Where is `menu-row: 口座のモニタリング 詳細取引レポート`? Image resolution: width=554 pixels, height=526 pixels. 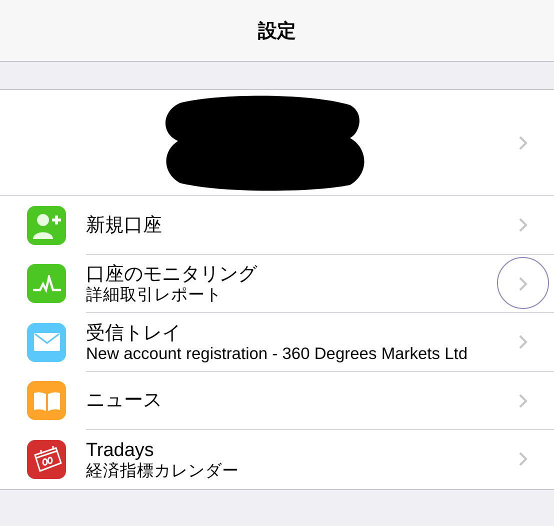
menu-row: 口座のモニタリング 詳細取引レポート is located at coordinates (277, 283).